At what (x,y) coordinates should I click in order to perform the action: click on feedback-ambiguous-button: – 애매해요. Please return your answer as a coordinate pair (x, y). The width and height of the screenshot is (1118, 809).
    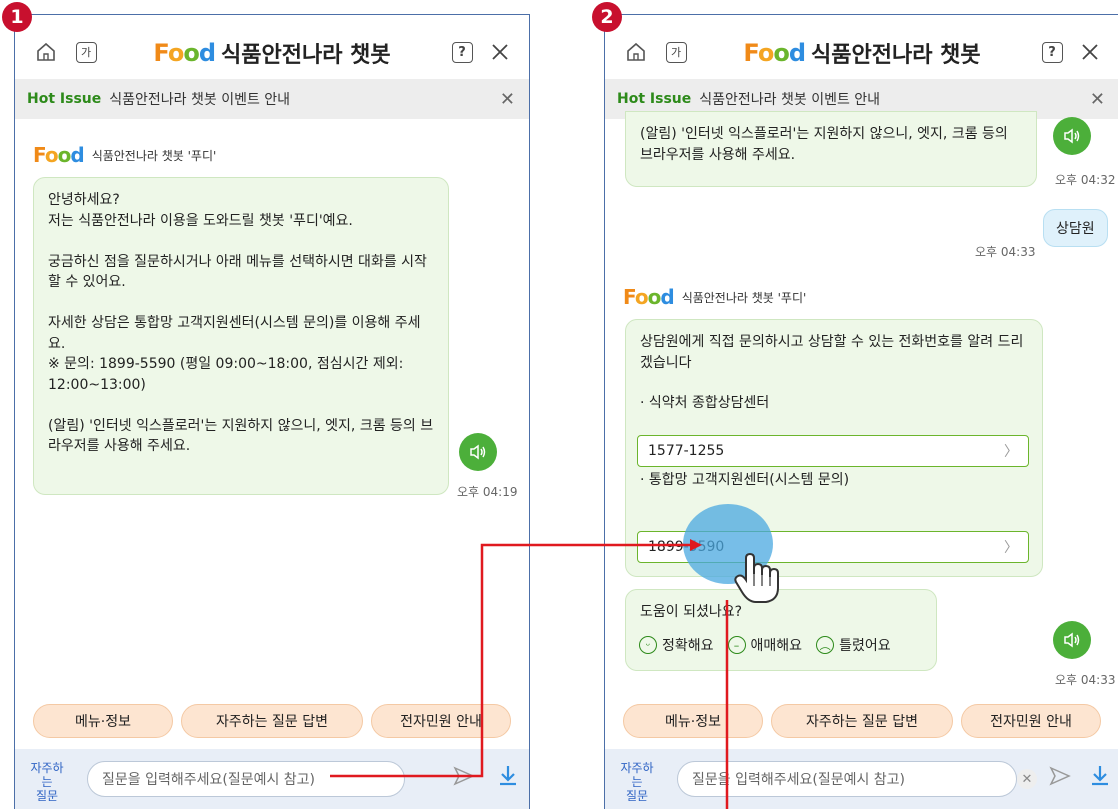
    Looking at the image, I should click on (764, 645).